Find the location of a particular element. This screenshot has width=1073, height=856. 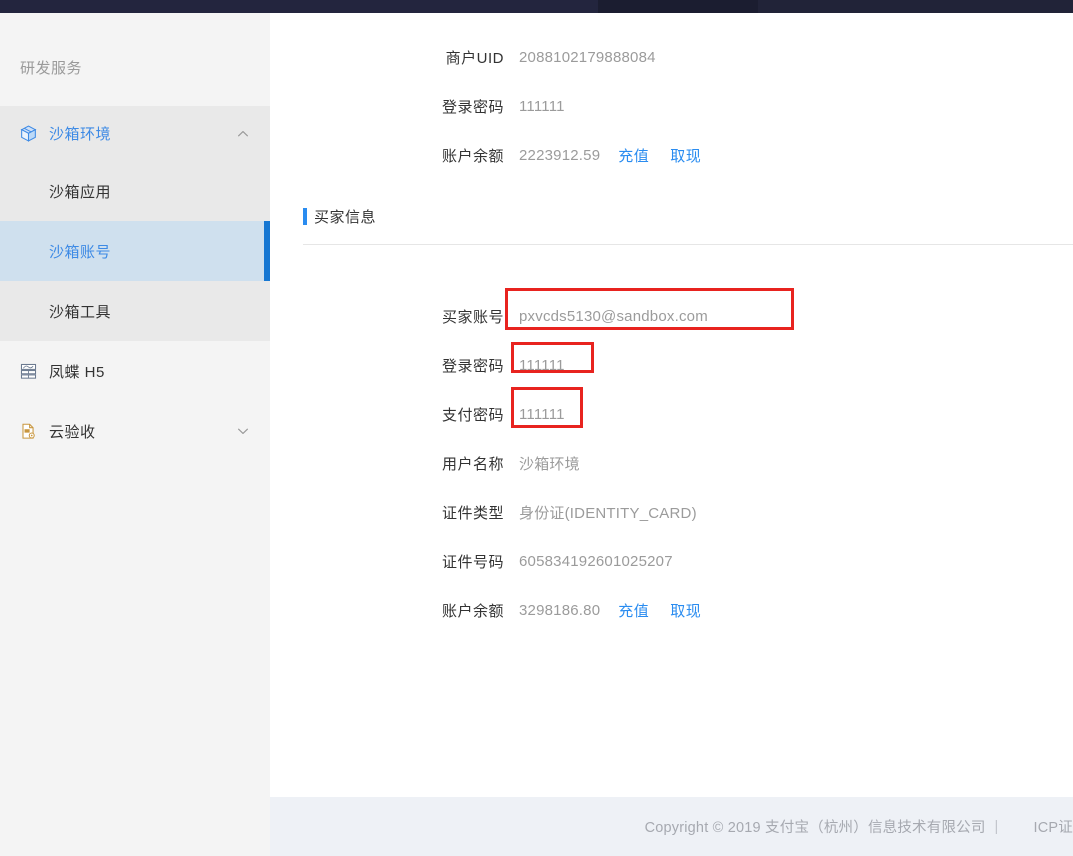

field-value: 2088102179888084 is located at coordinates (587, 57).